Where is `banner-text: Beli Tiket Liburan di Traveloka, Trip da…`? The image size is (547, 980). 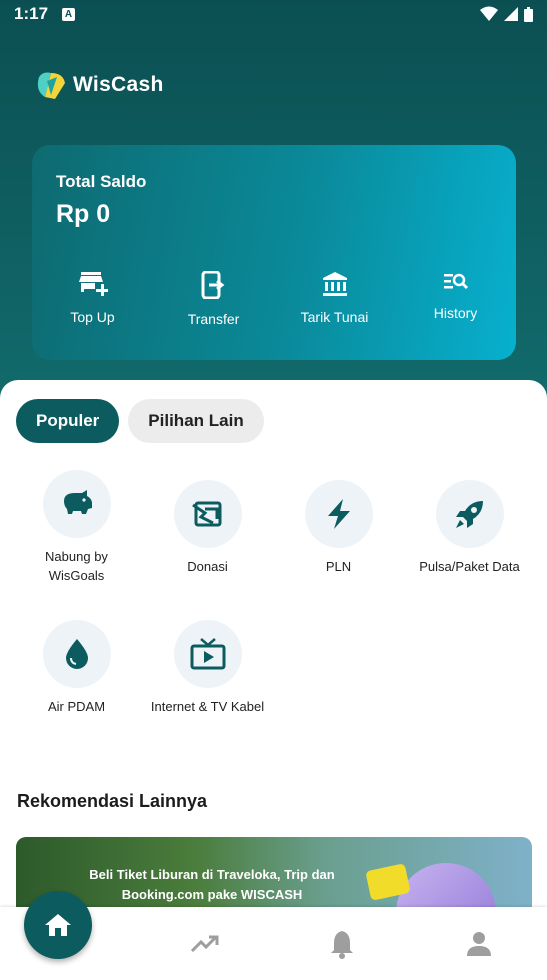 banner-text: Beli Tiket Liburan di Traveloka, Trip da… is located at coordinates (212, 884).